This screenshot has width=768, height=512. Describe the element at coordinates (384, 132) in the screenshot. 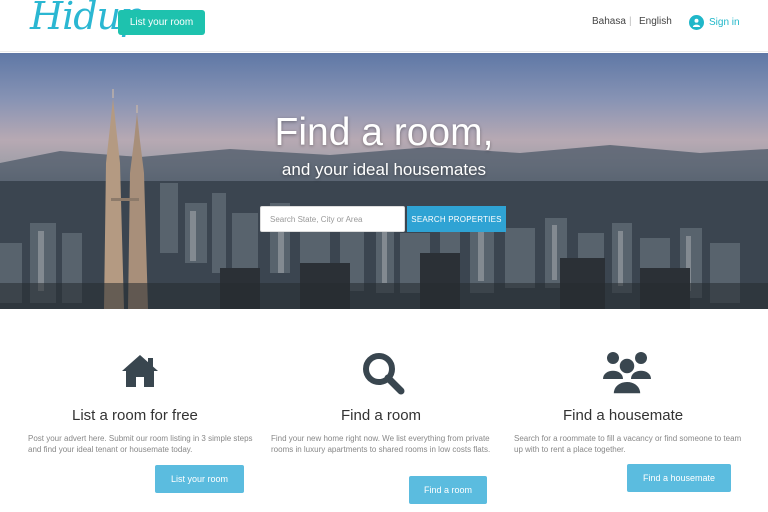

I see `hero-title: Find a room,` at that location.